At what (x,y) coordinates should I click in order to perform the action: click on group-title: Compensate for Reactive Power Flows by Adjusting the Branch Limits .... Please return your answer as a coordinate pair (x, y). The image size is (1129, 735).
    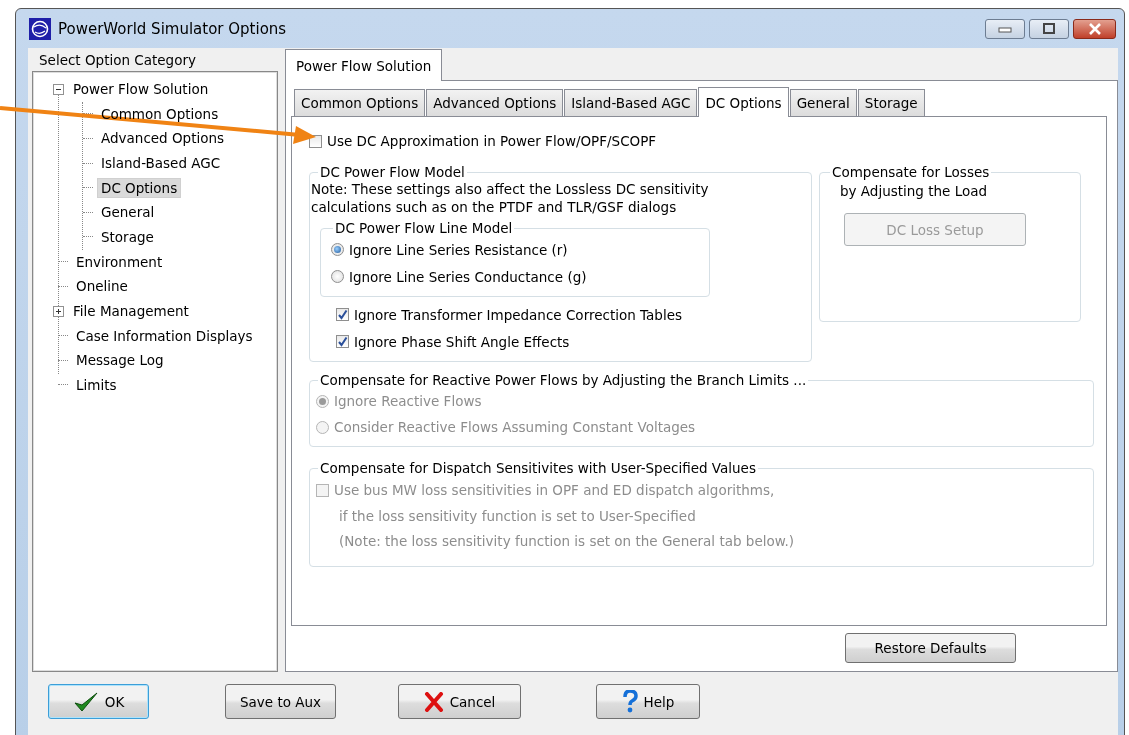
    Looking at the image, I should click on (563, 380).